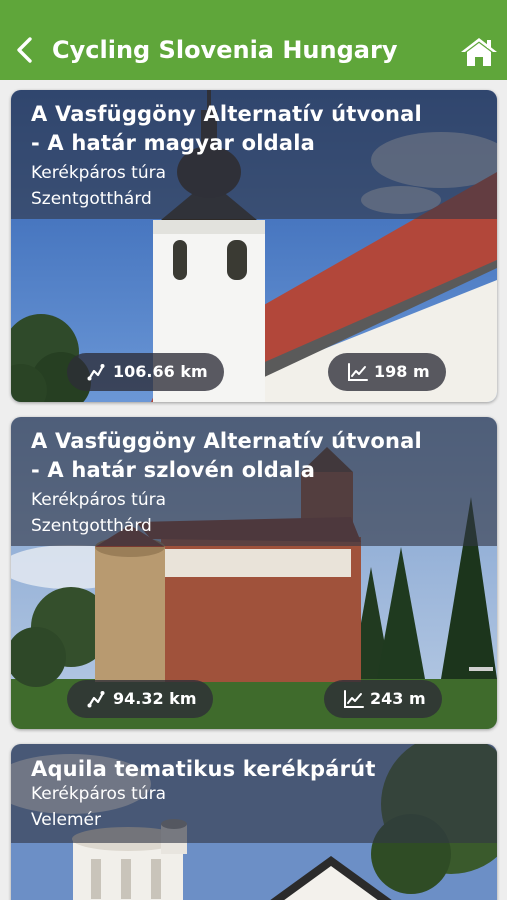 The height and width of the screenshot is (900, 507). What do you see at coordinates (402, 371) in the screenshot?
I see `elevation-value: 198 m` at bounding box center [402, 371].